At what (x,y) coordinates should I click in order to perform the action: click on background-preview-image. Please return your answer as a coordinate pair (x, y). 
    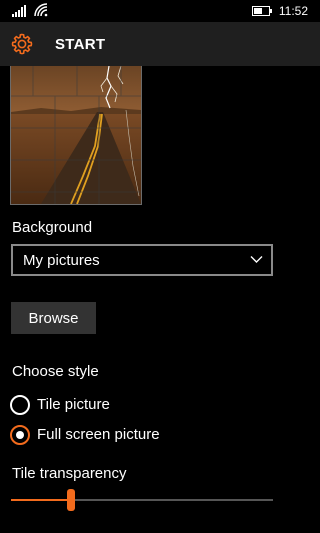
    Looking at the image, I should click on (76, 135).